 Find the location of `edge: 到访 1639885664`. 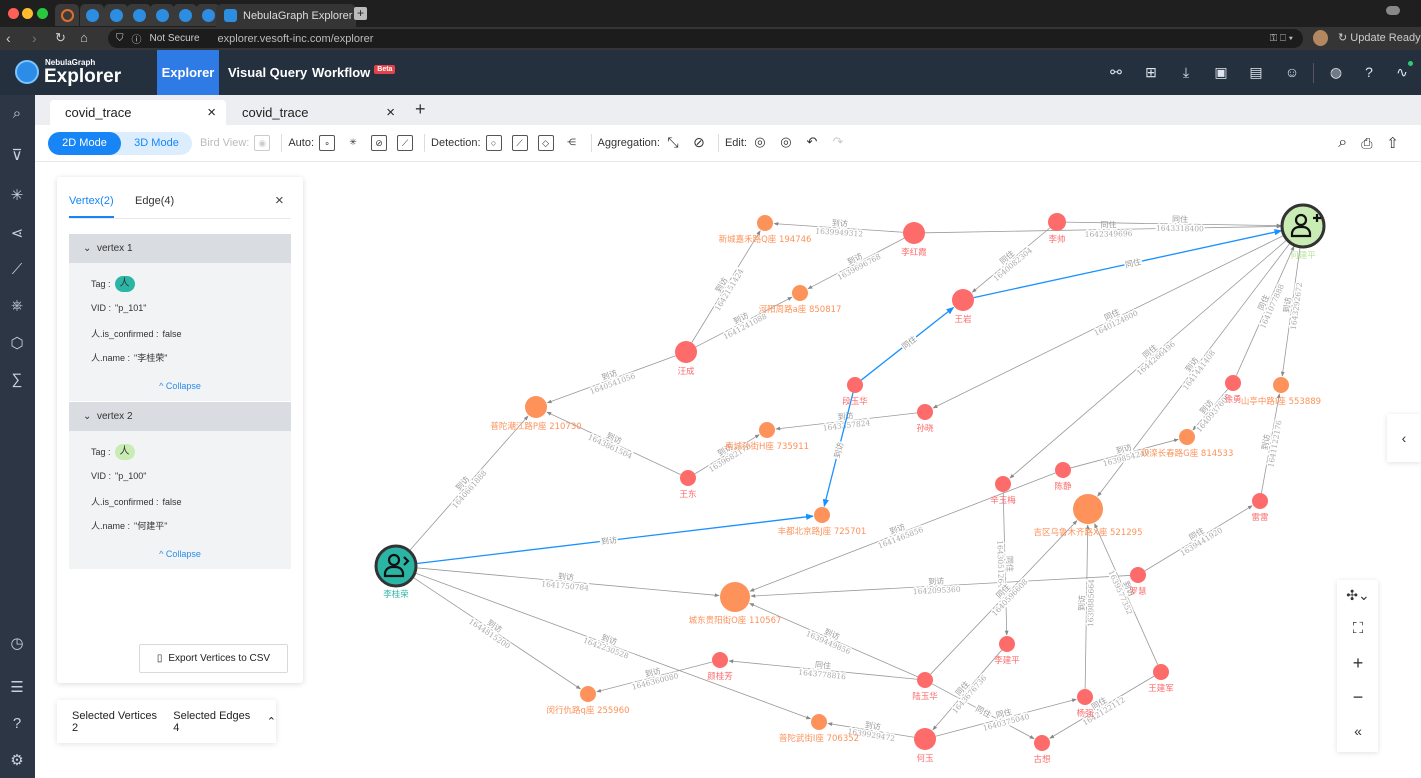

edge: 到访 1639885664 is located at coordinates (1086, 607).